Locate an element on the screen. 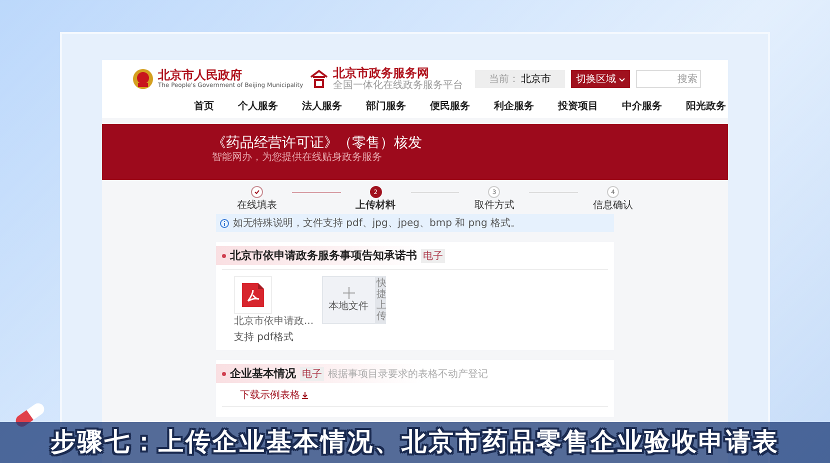 The height and width of the screenshot is (463, 830). portal-logo-icon is located at coordinates (319, 79).